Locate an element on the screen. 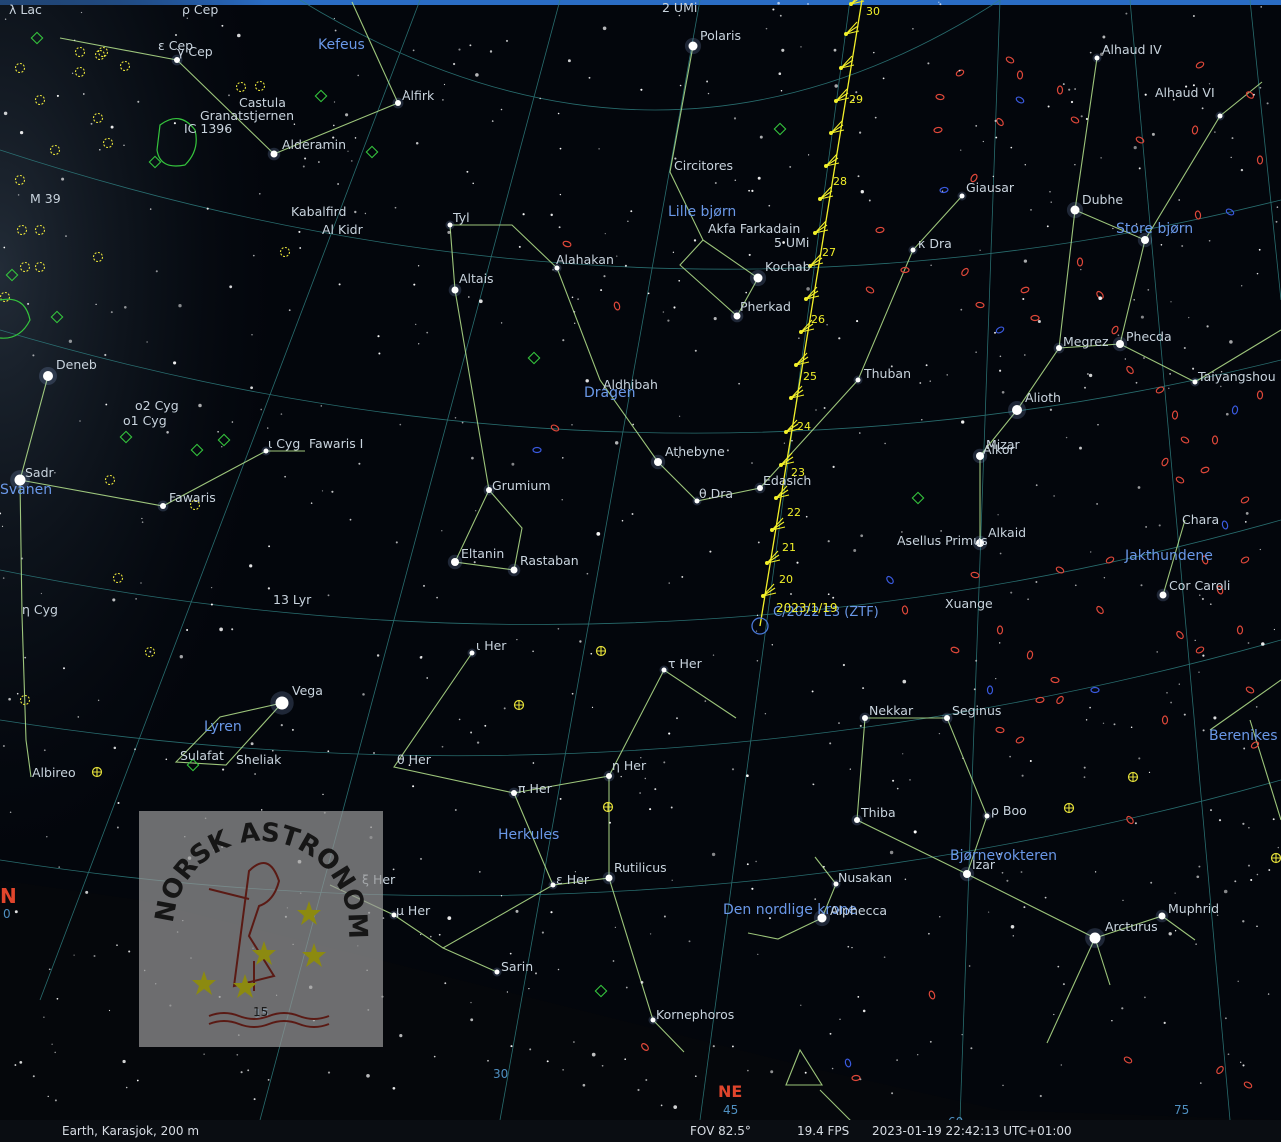  star-label: Kornephoros is located at coordinates (695, 1014).